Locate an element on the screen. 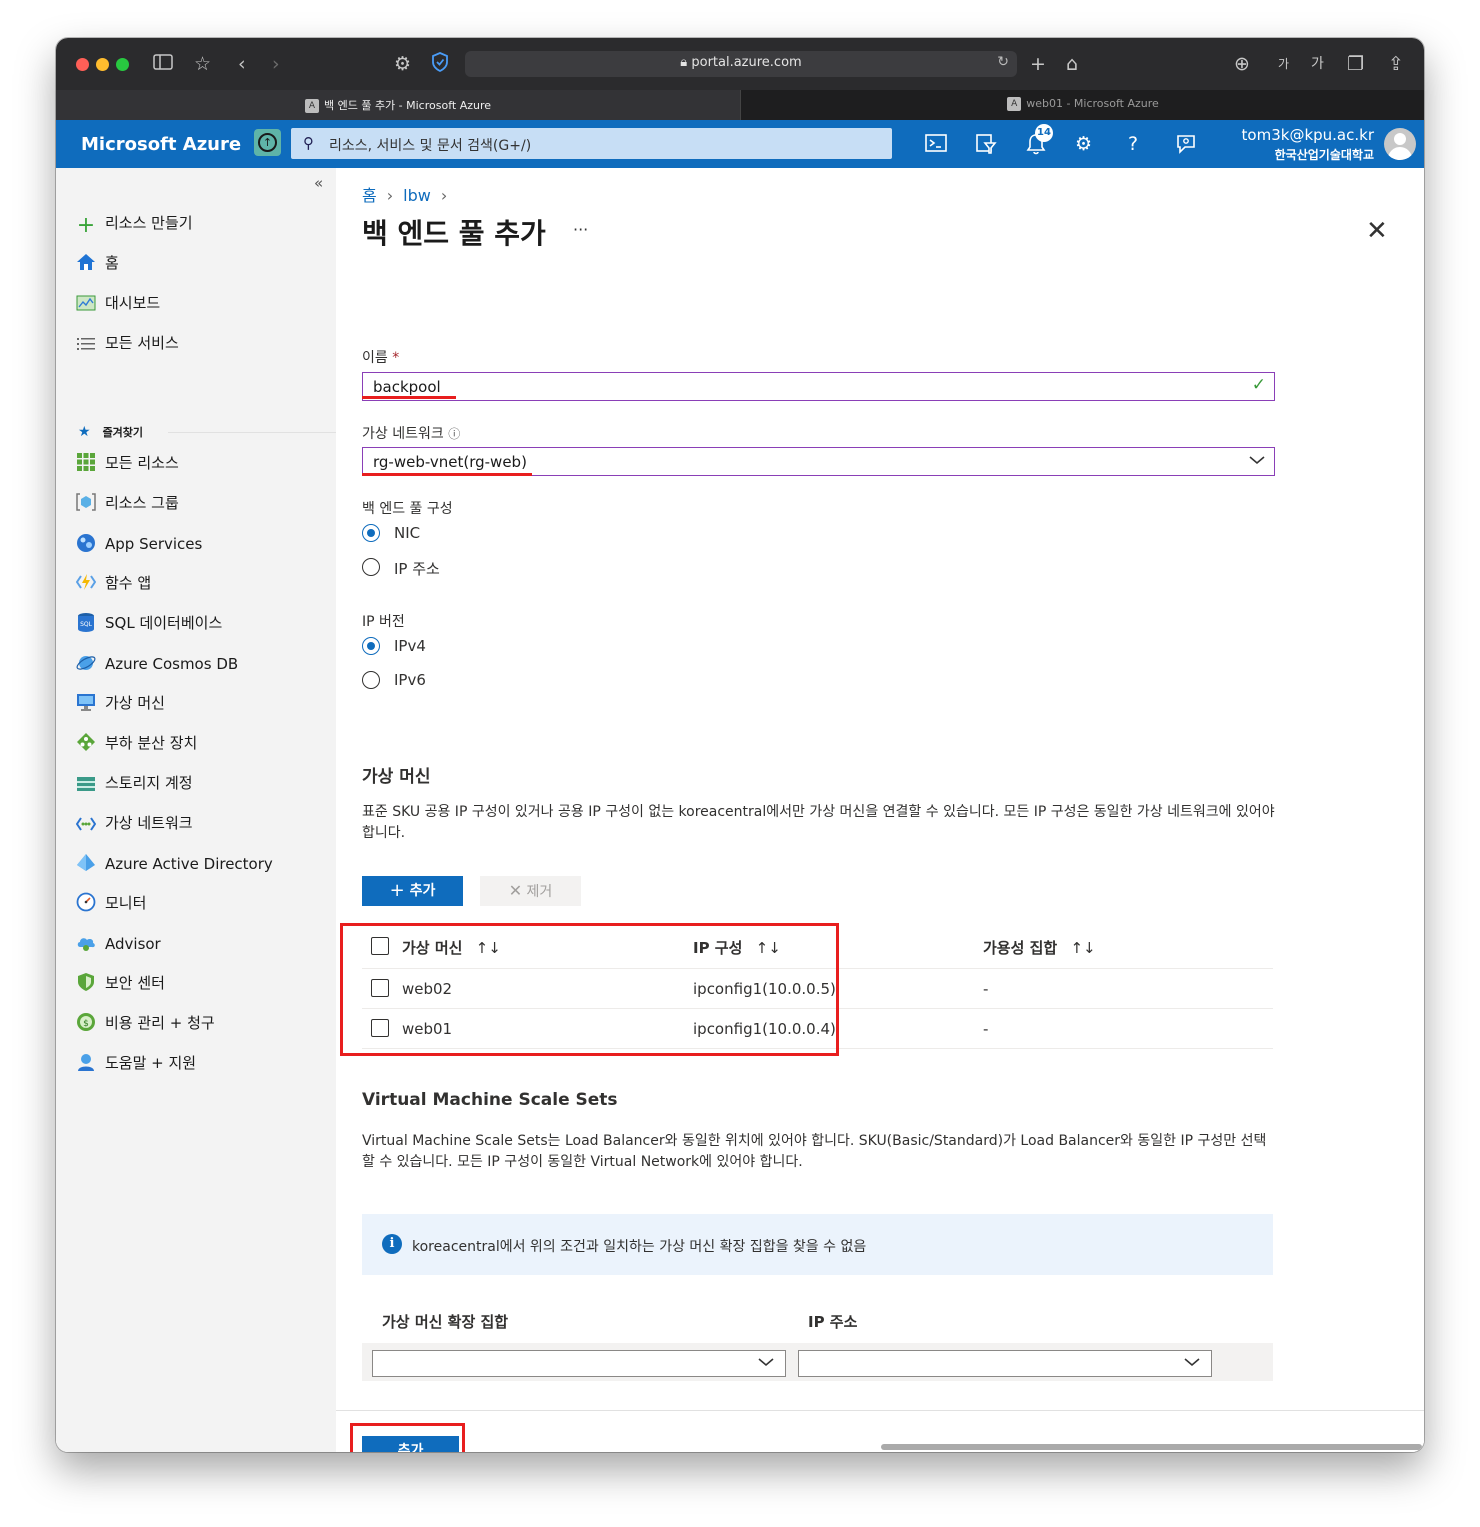 The height and width of the screenshot is (1527, 1480). vnet-icon is located at coordinates (86, 826).